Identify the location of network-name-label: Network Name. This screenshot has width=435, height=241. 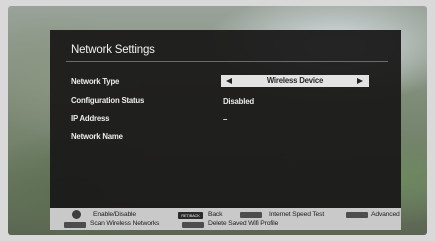
(97, 136).